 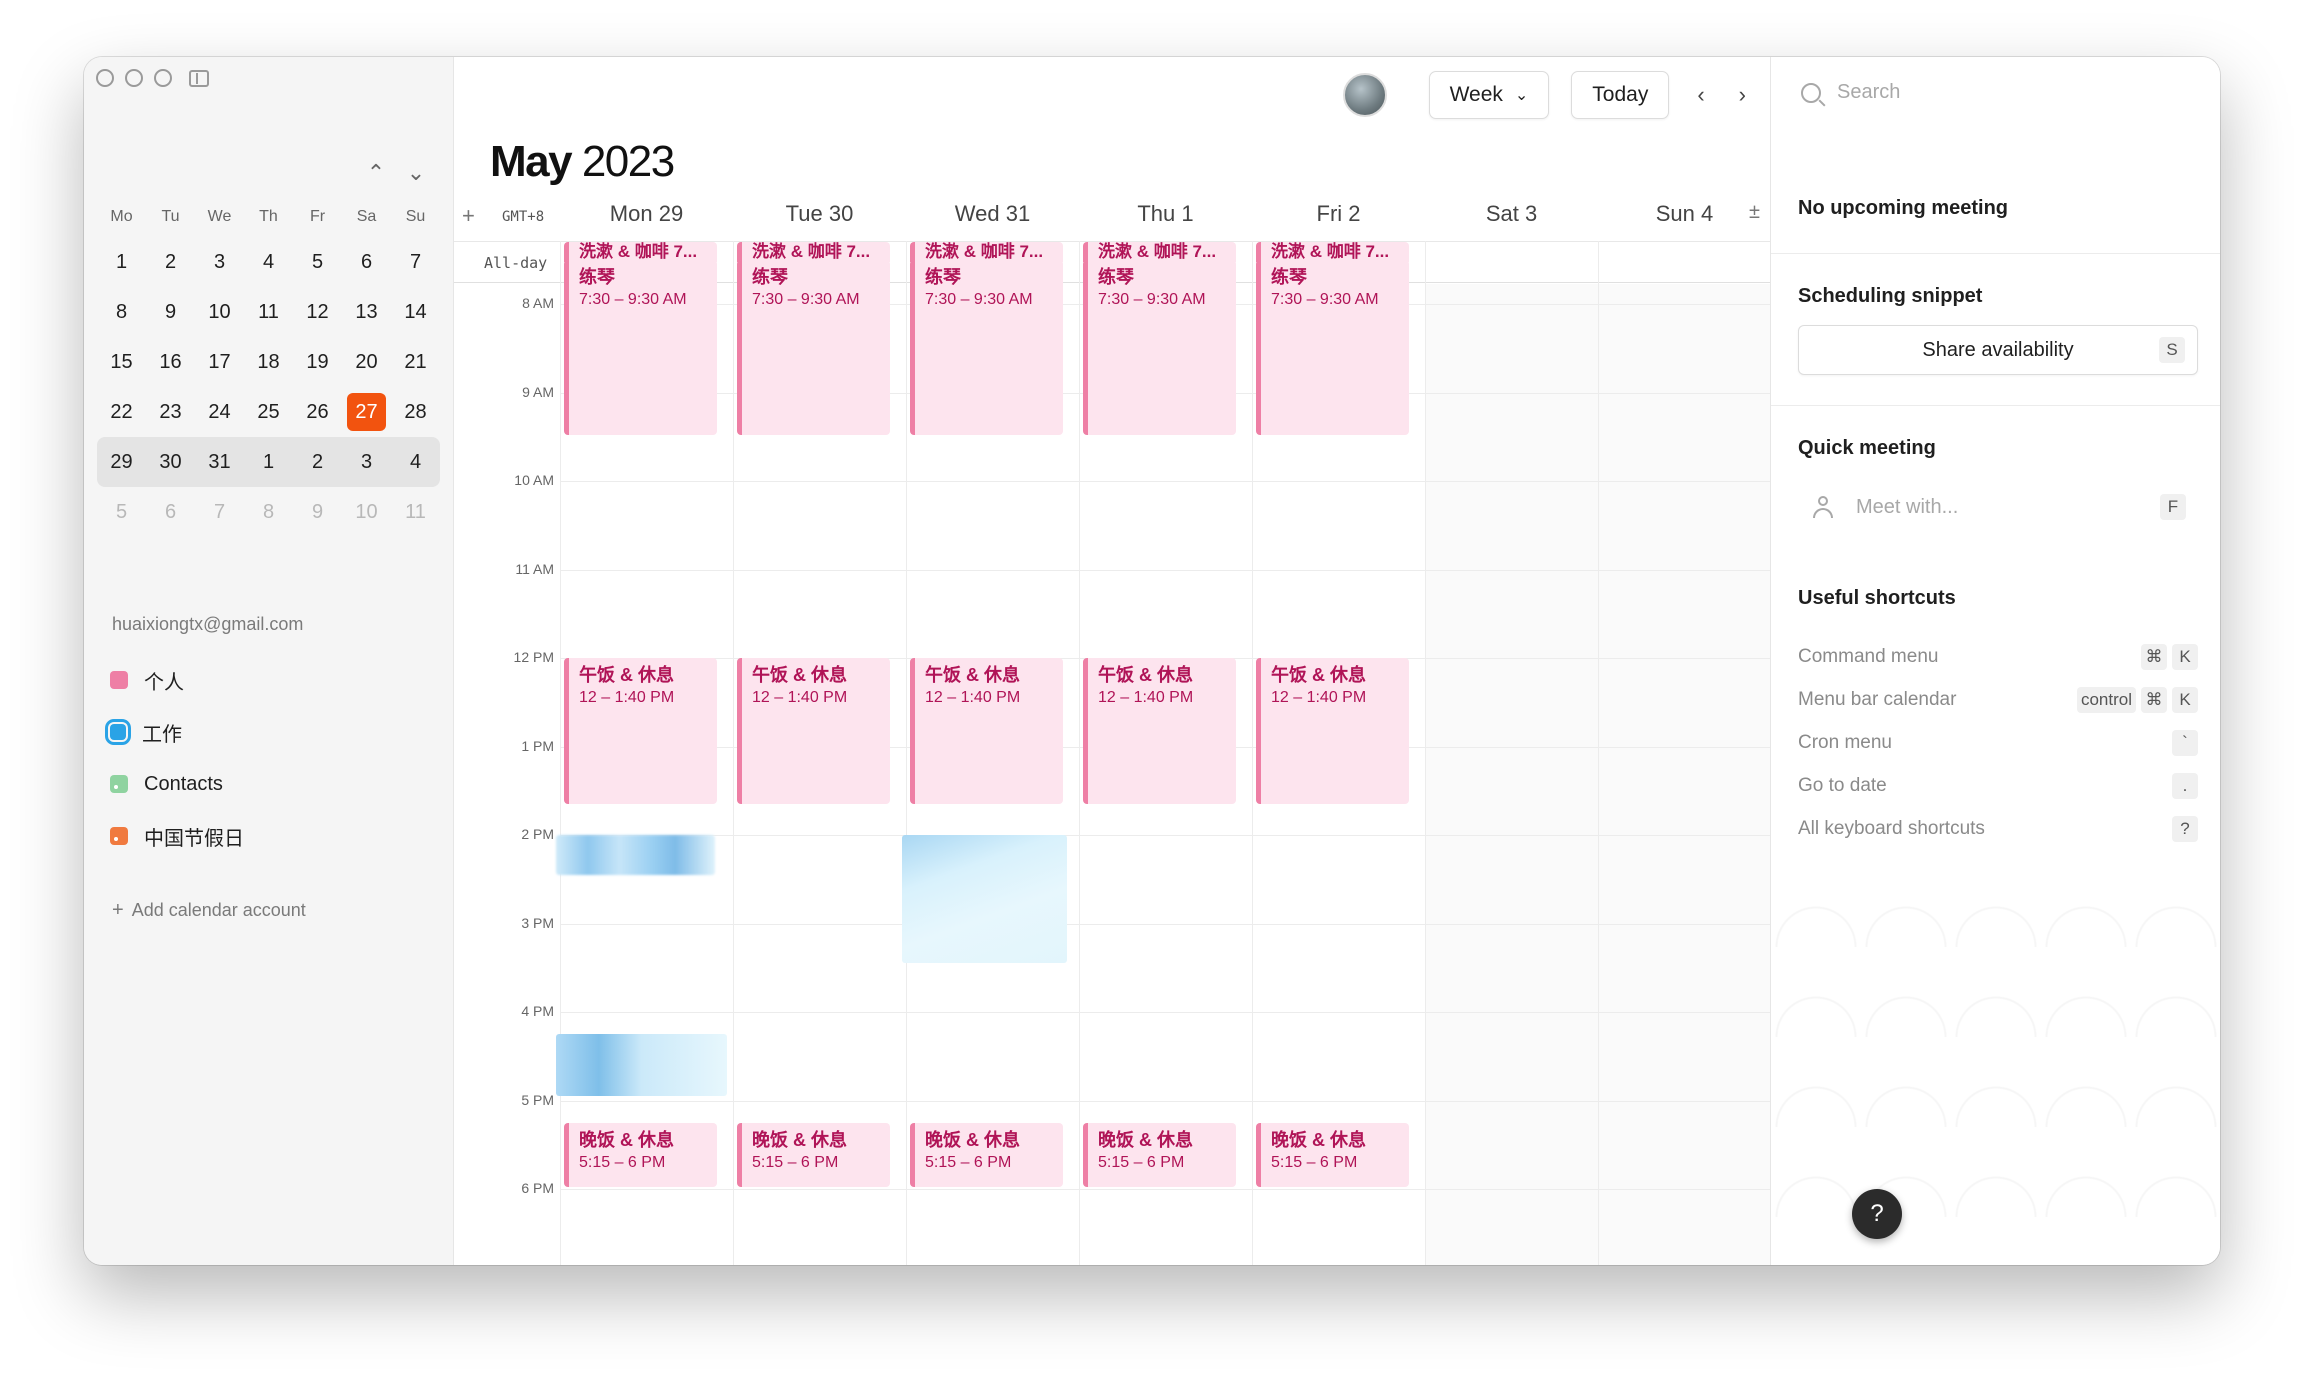 I want to click on mini-calendar-day: 16, so click(x=170, y=362).